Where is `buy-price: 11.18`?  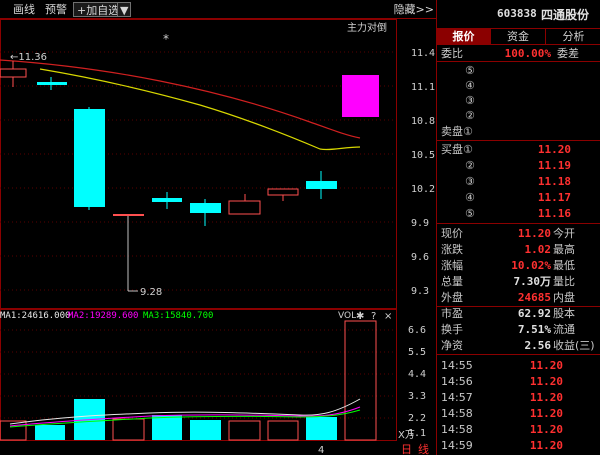 buy-price: 11.18 is located at coordinates (554, 181).